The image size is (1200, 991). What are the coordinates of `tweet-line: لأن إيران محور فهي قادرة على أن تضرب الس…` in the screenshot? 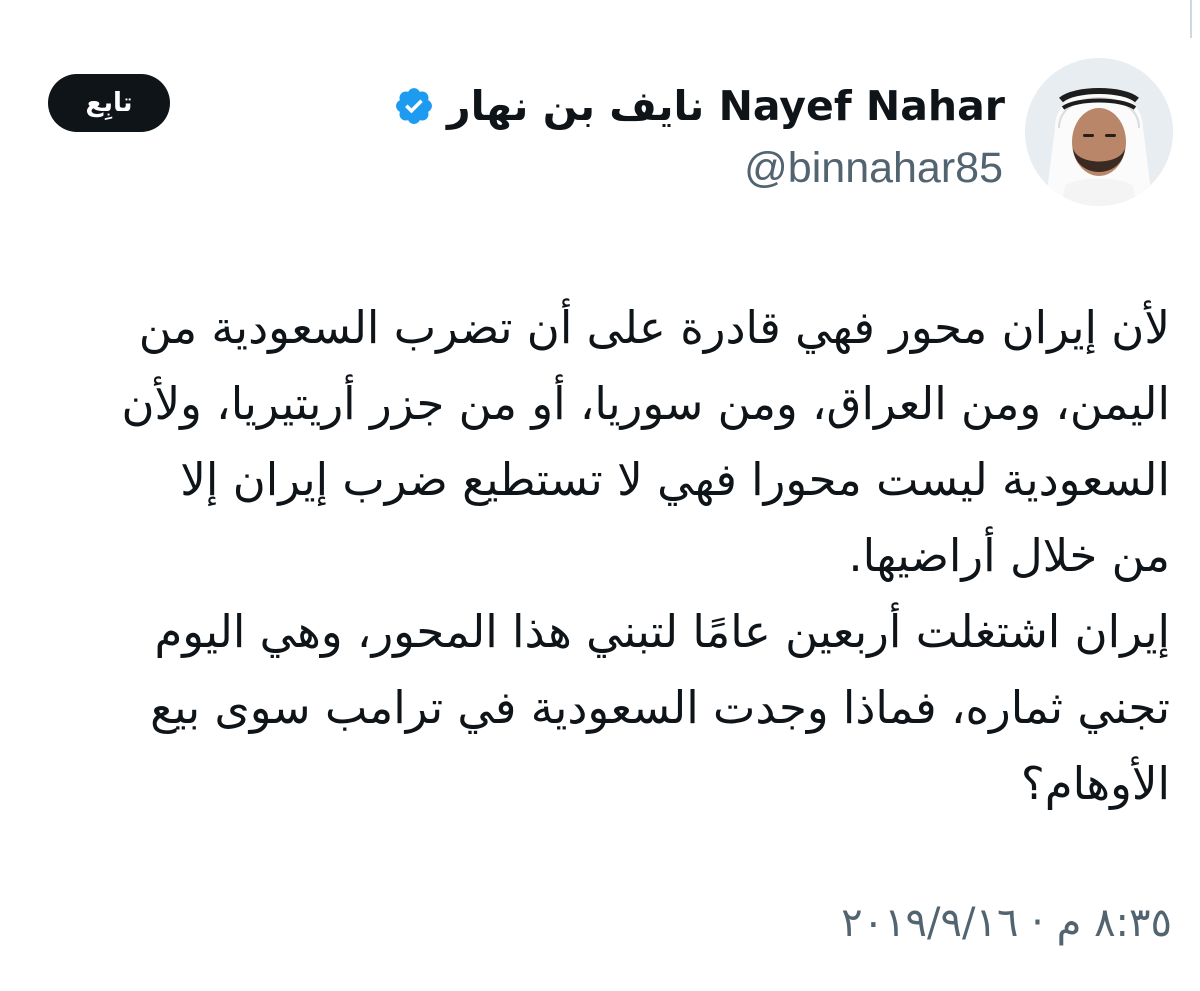 It's located at (654, 327).